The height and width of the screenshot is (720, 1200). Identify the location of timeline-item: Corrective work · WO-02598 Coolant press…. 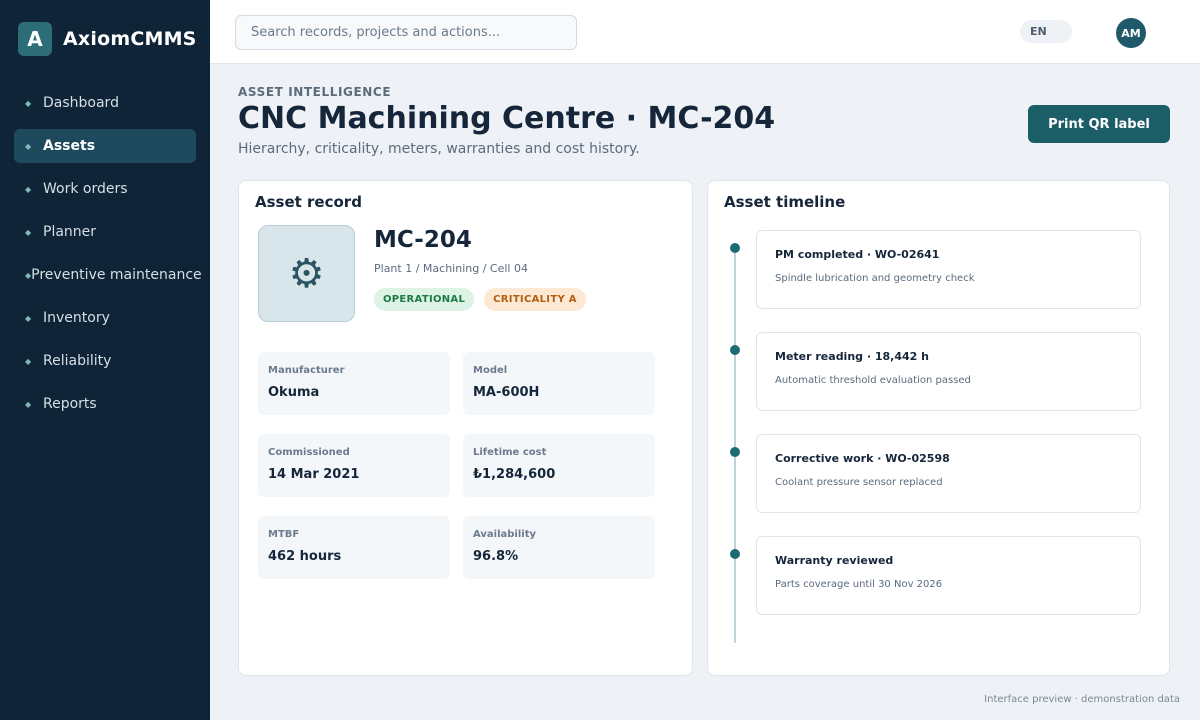
(948, 473).